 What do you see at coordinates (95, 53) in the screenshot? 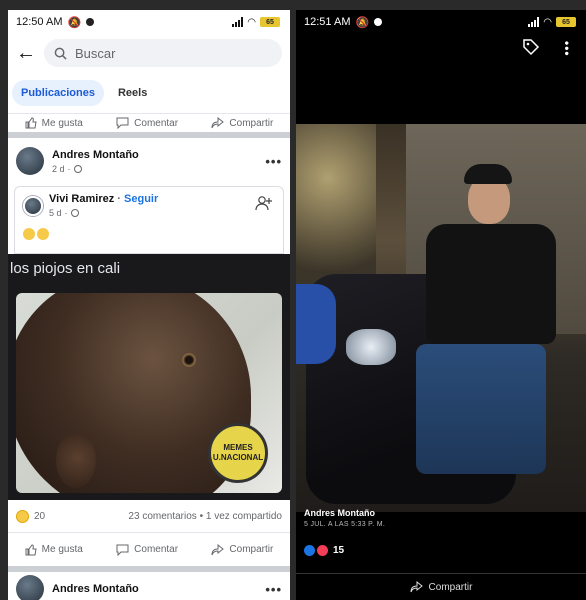
I see `search-placeholder: Buscar` at bounding box center [95, 53].